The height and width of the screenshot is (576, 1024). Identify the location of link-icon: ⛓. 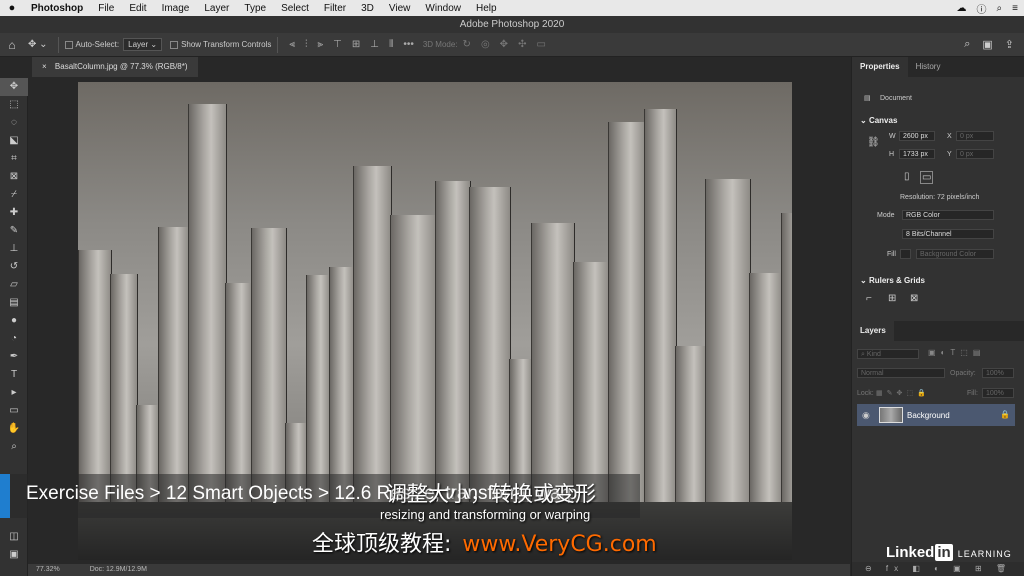
(873, 142).